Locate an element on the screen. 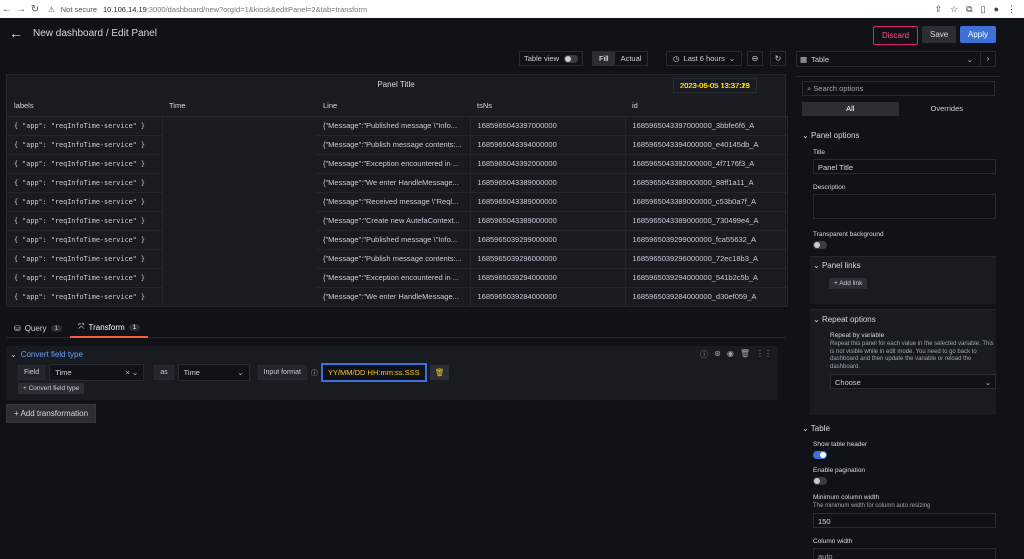 Image resolution: width=1024 pixels, height=559 pixels. transparent-label: Transparent background is located at coordinates (848, 234).